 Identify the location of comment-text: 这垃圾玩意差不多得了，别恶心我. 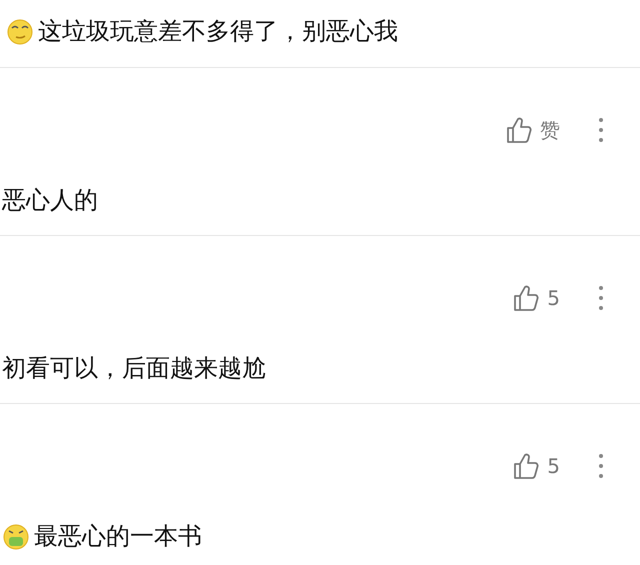
(218, 31).